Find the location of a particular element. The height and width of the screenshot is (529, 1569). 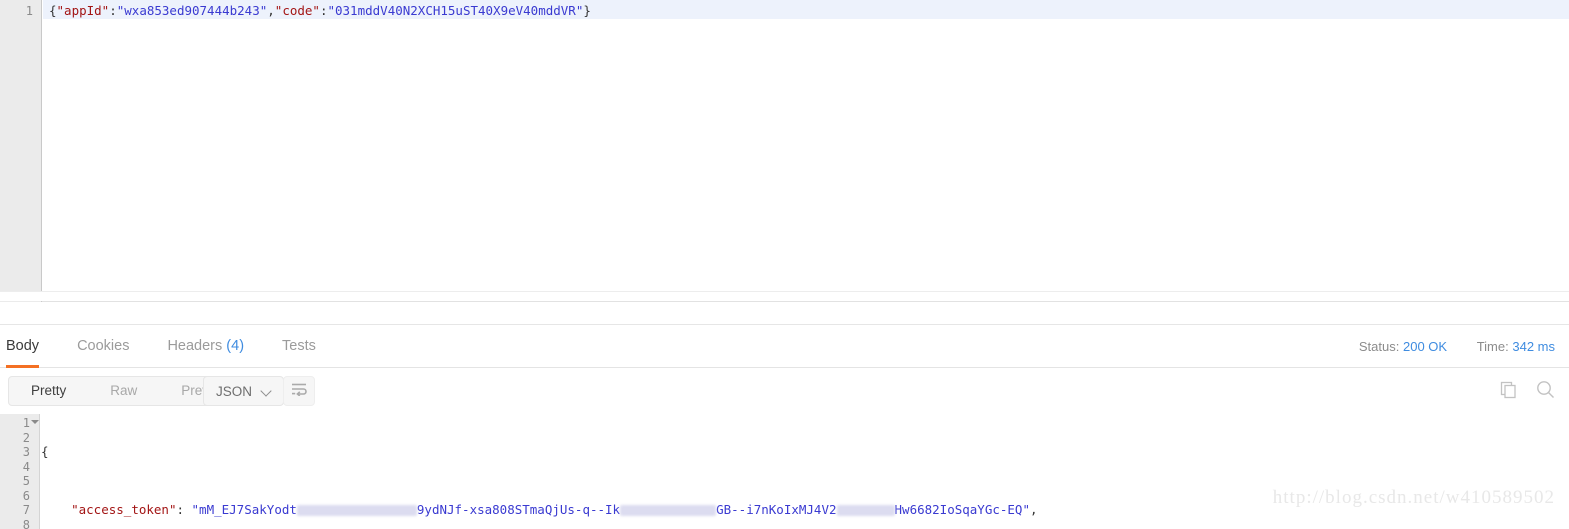

response-tabs-group: Body Cookies Headers (4) Tests is located at coordinates (177, 347).